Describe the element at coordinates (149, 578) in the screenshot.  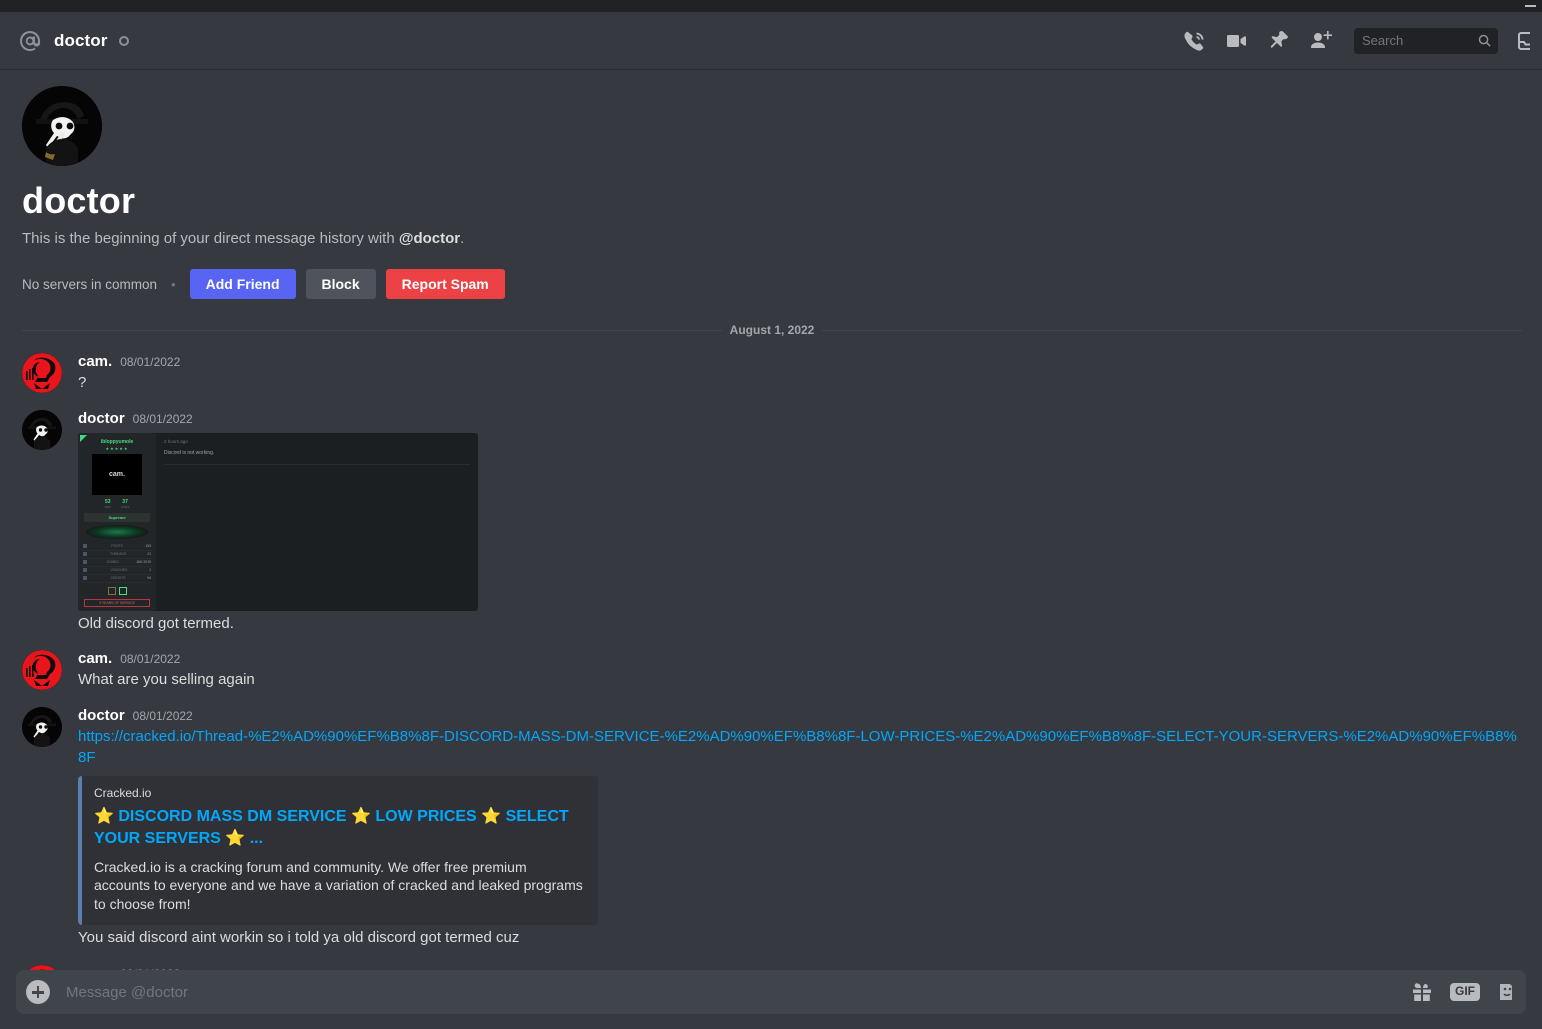
I see `row-value: 94` at that location.